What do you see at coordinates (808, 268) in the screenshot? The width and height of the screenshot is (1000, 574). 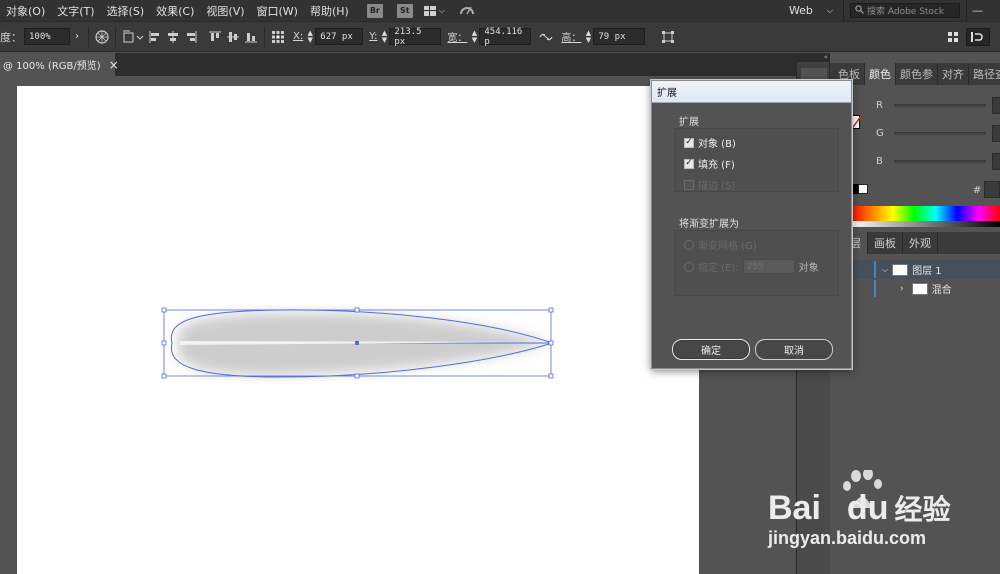 I see `specify-unit: 对象` at bounding box center [808, 268].